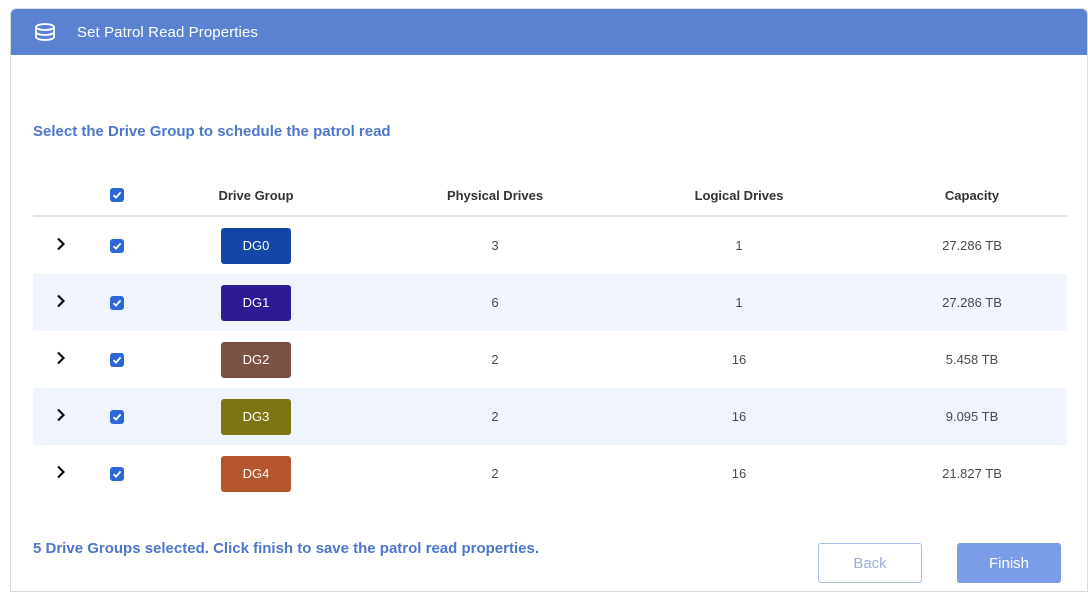 This screenshot has height=592, width=1088. I want to click on drive-group-cell: DG2, so click(256, 359).